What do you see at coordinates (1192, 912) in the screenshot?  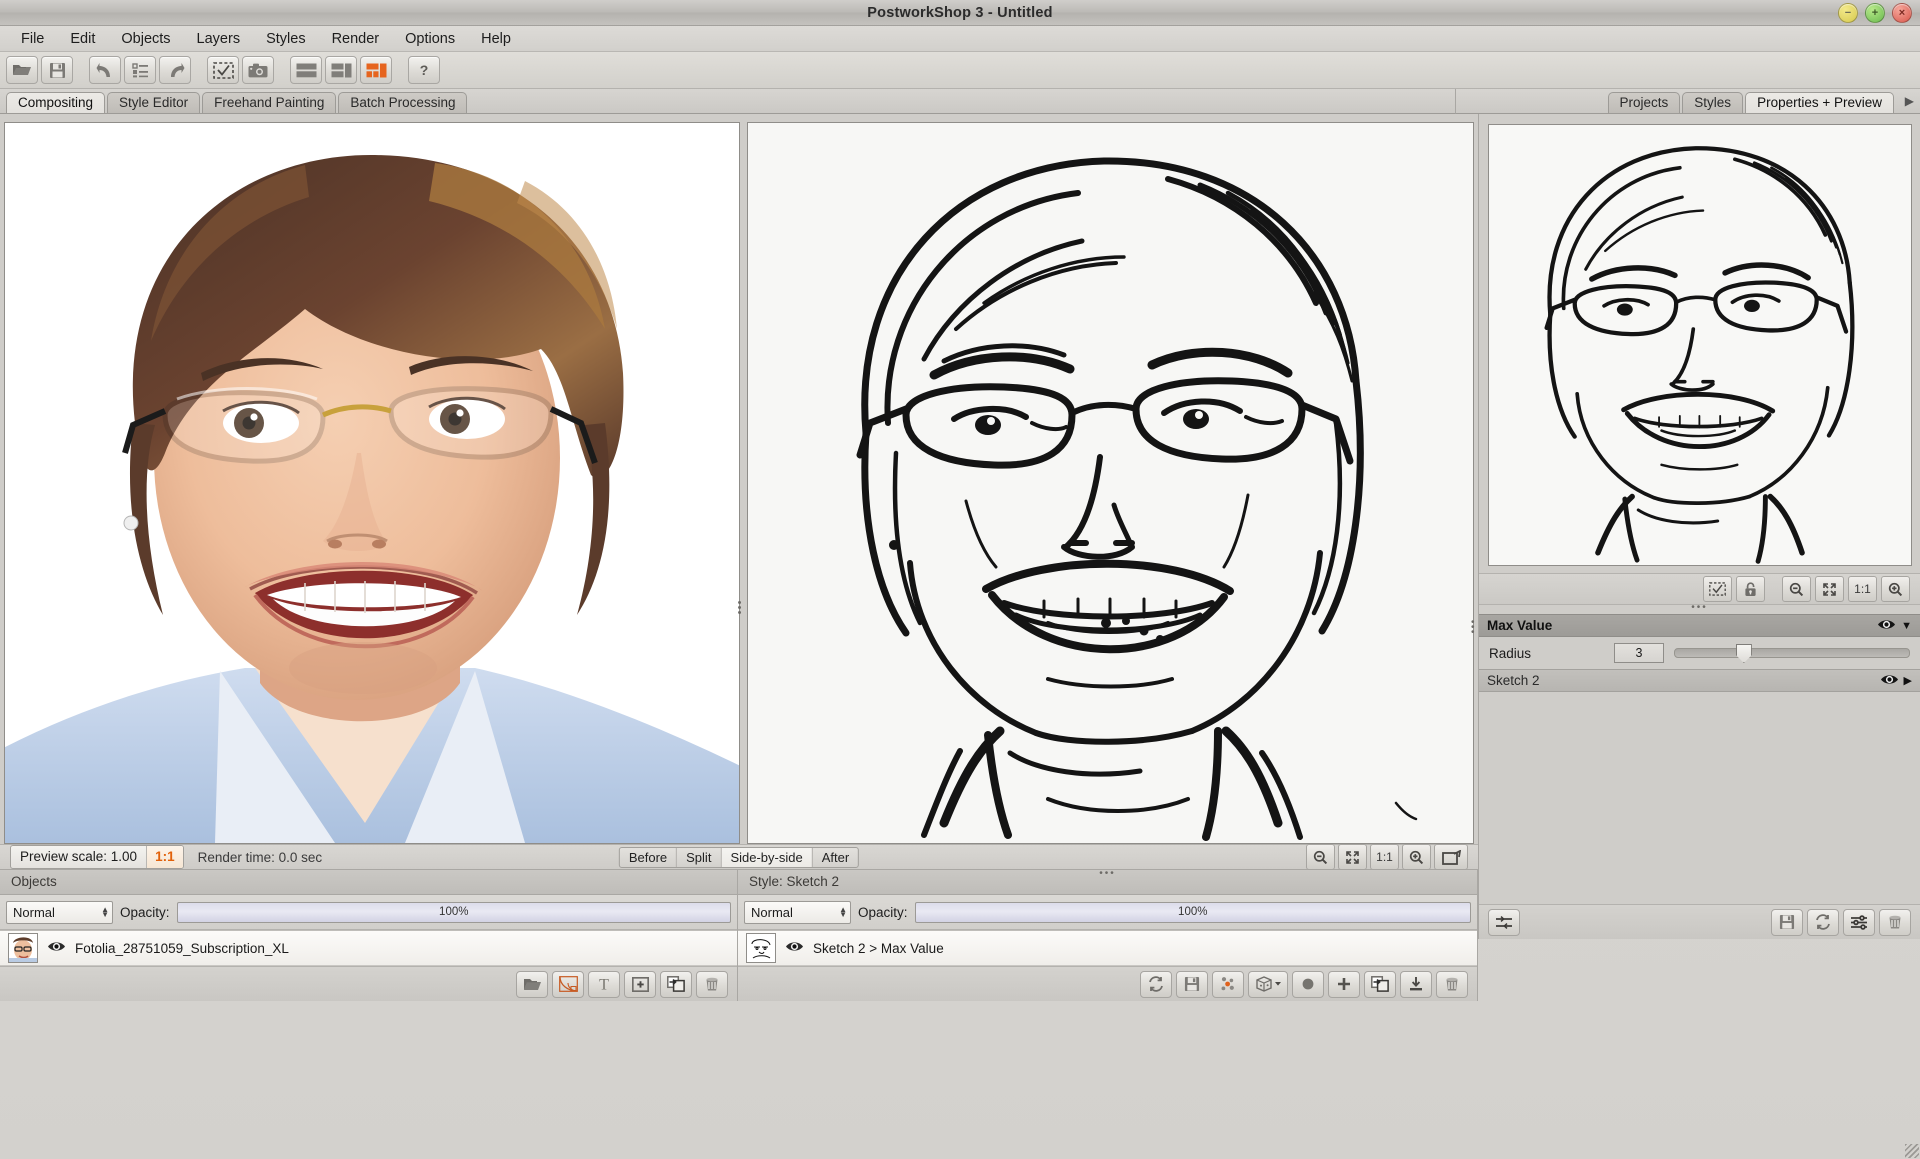 I see `style-opacity-slider: 100%` at bounding box center [1192, 912].